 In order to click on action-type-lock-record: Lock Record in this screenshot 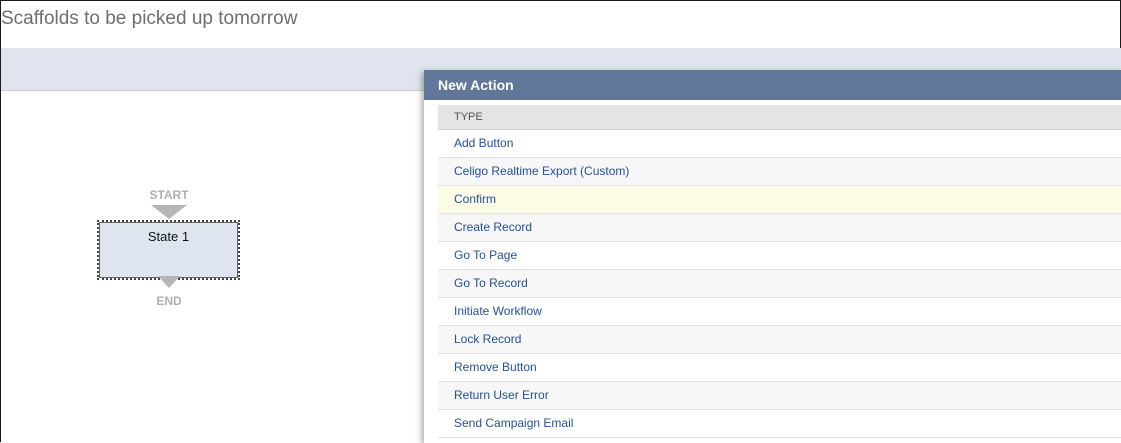, I will do `click(779, 340)`.